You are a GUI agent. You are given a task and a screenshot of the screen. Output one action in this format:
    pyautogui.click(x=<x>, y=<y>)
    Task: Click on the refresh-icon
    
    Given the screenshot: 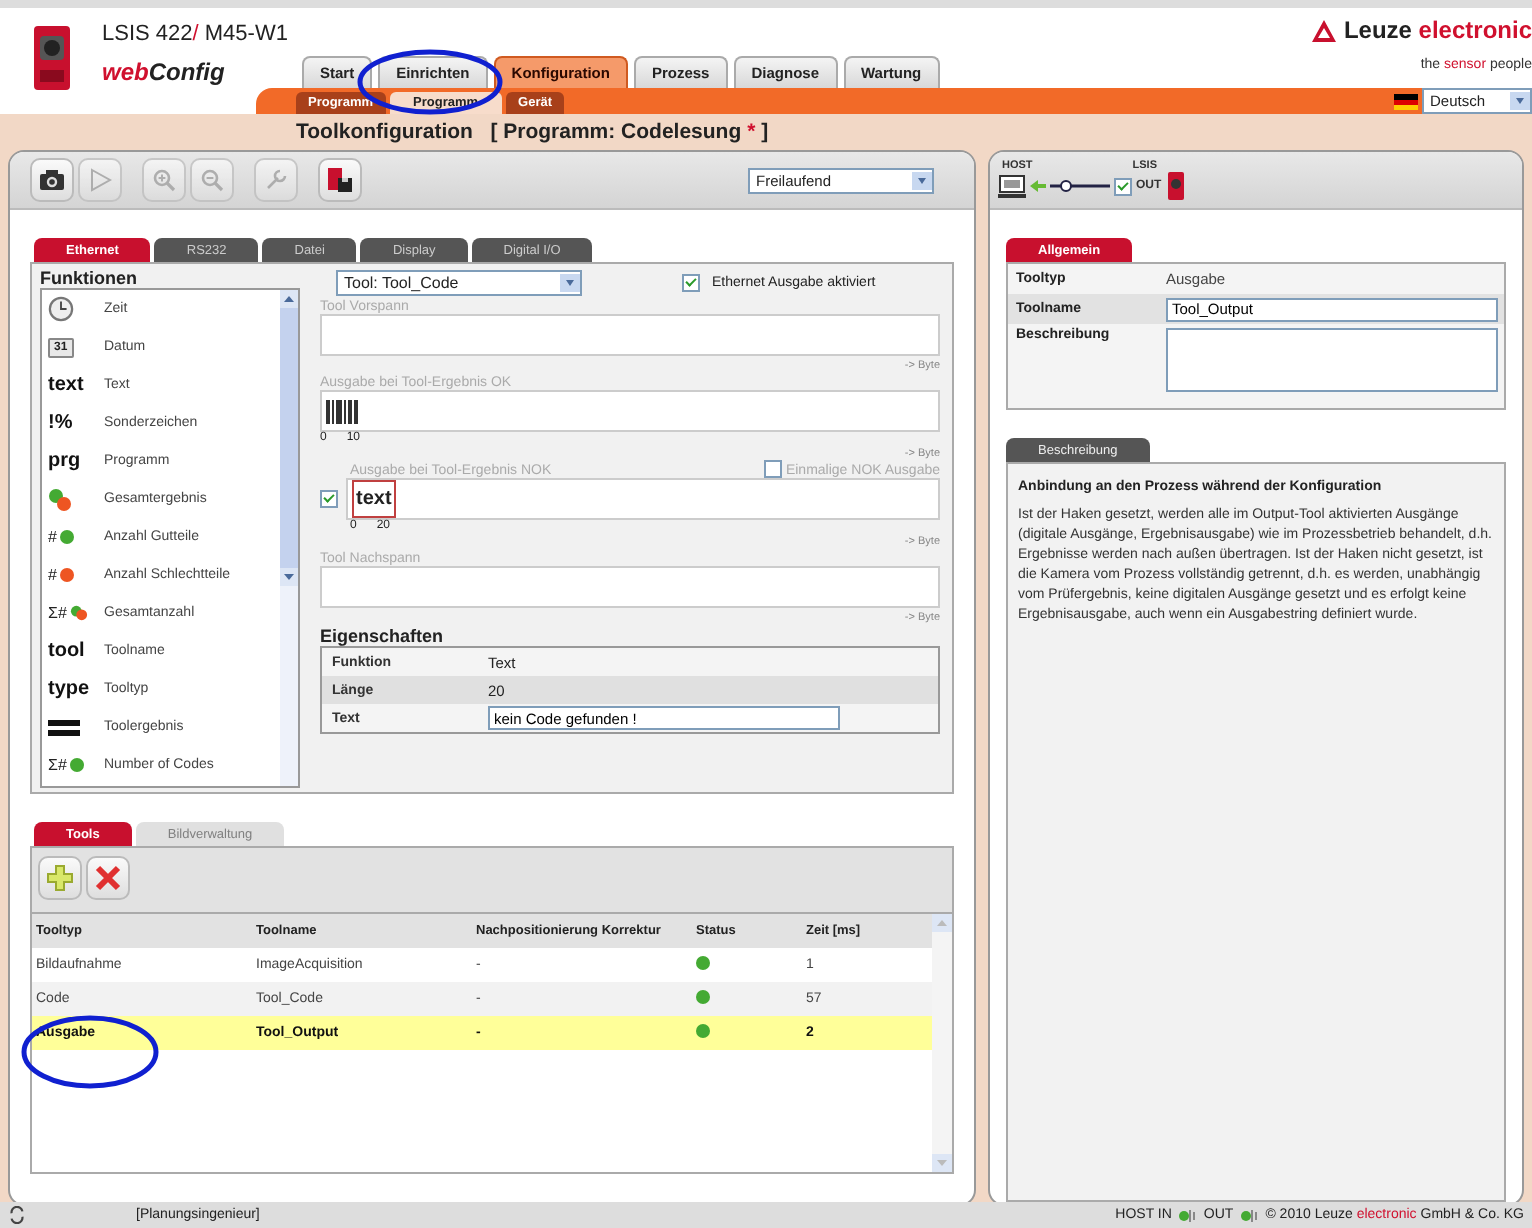 What is the action you would take?
    pyautogui.click(x=17, y=1215)
    